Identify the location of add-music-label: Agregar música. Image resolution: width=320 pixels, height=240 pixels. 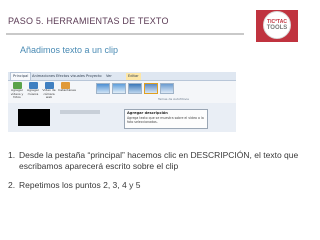
(33, 92).